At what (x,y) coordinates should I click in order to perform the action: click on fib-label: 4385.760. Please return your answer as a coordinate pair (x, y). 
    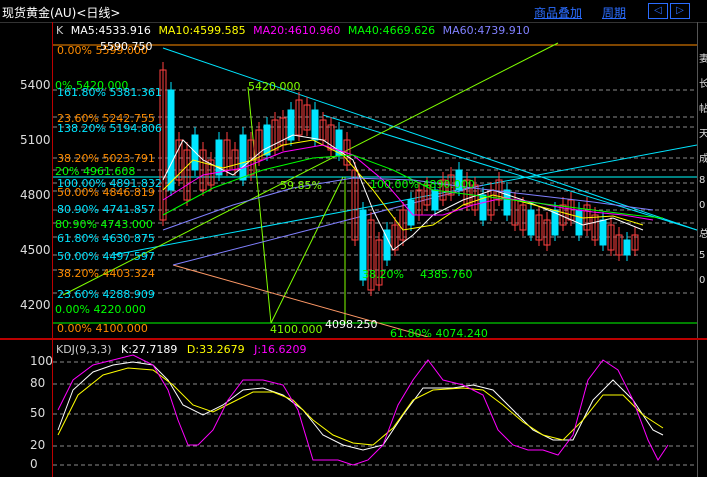
    Looking at the image, I should click on (446, 274).